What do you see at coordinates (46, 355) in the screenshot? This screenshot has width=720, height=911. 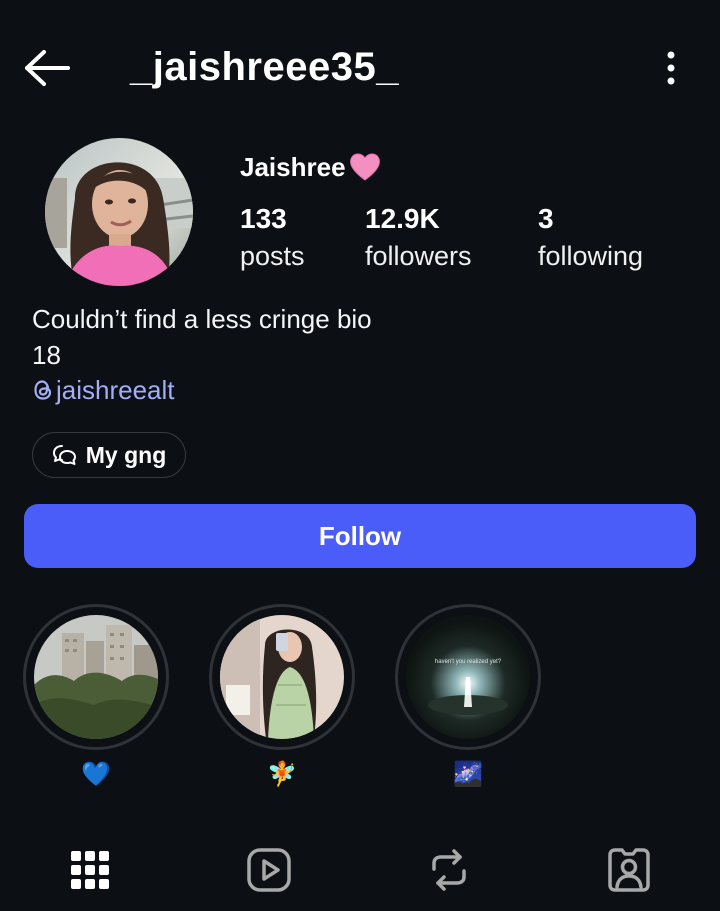 I see `bio-line: 18` at bounding box center [46, 355].